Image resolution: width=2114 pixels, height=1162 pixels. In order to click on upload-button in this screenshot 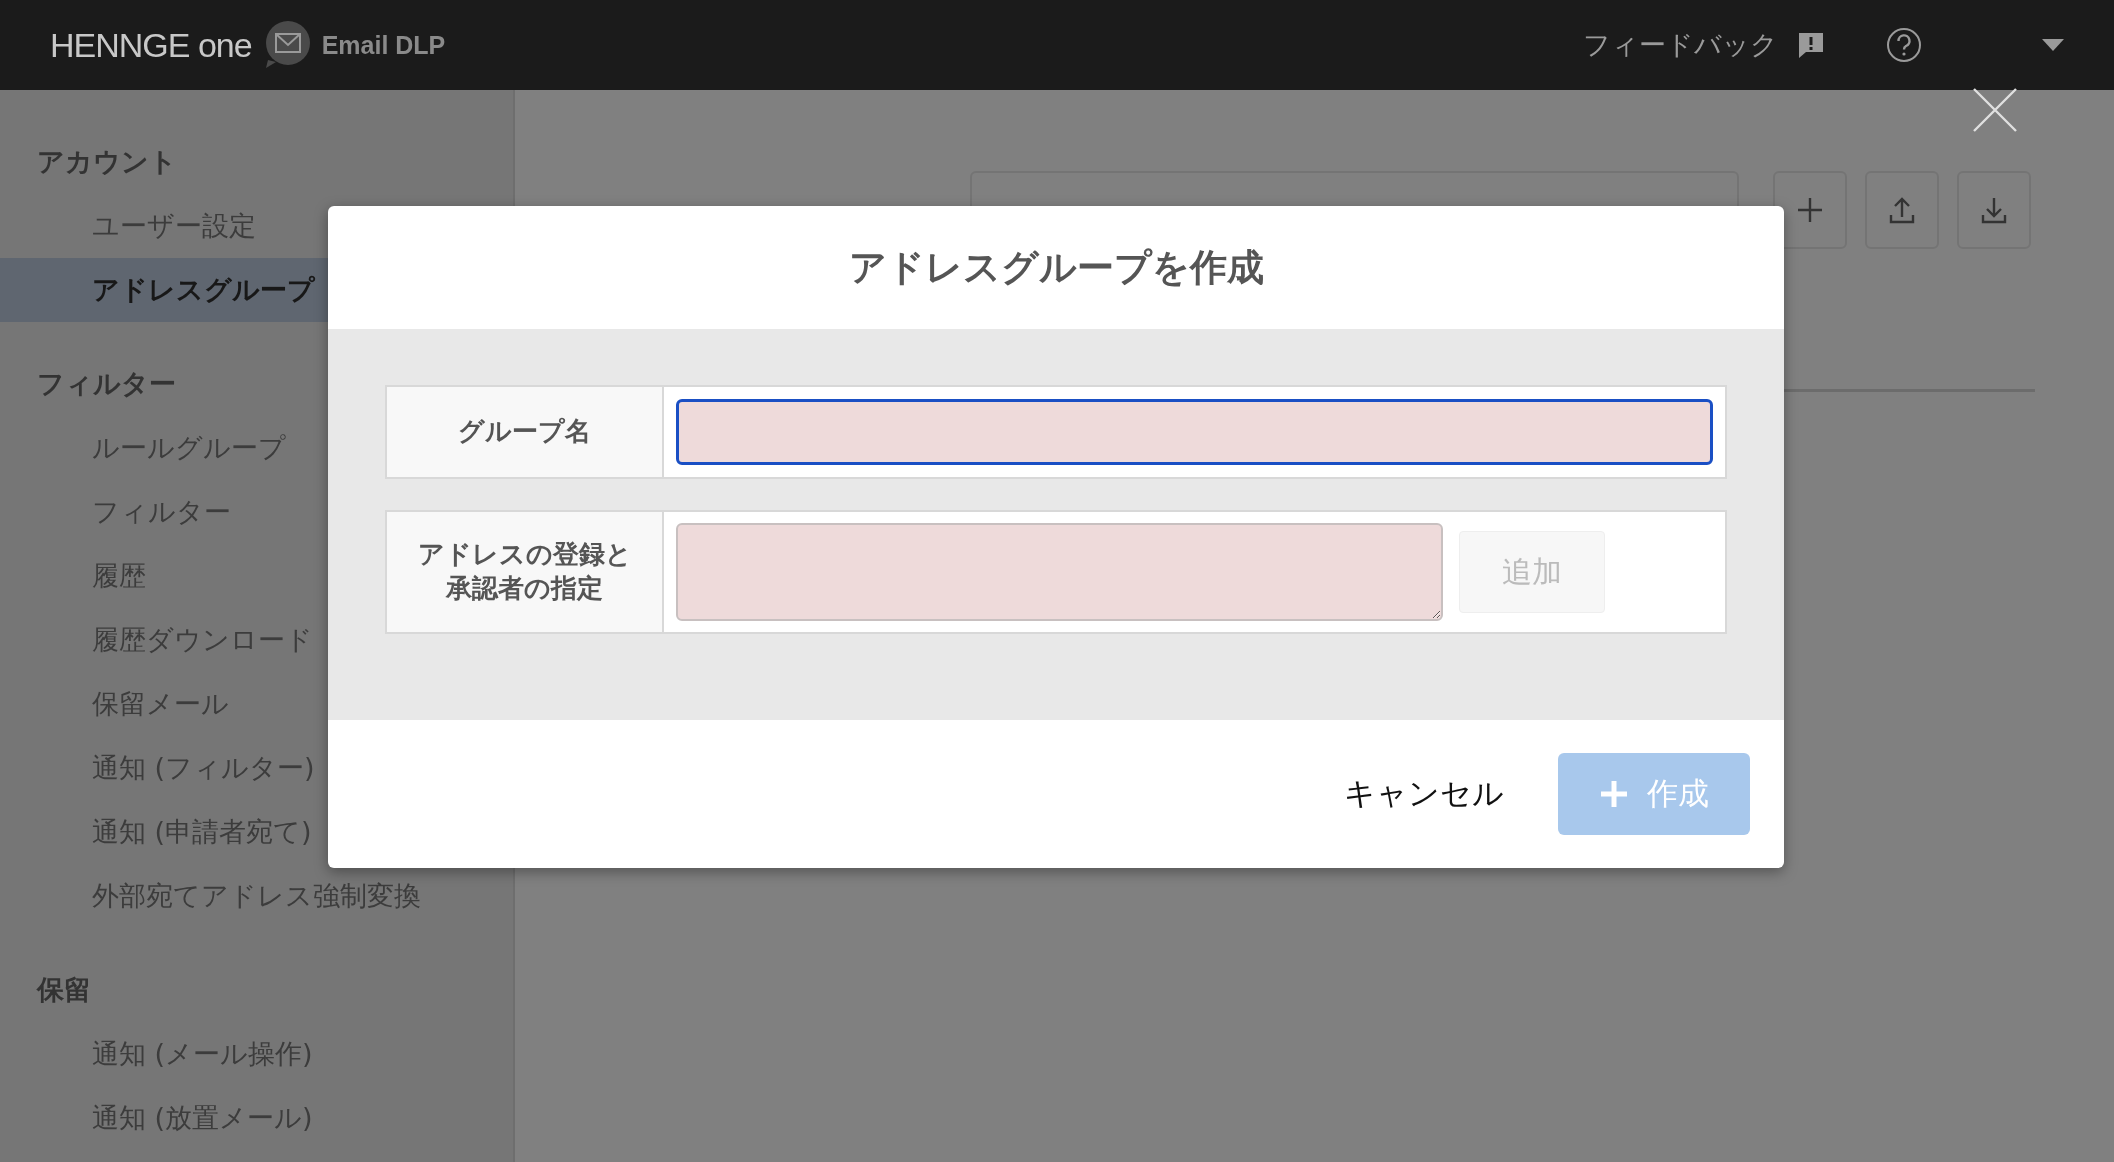, I will do `click(1902, 210)`.